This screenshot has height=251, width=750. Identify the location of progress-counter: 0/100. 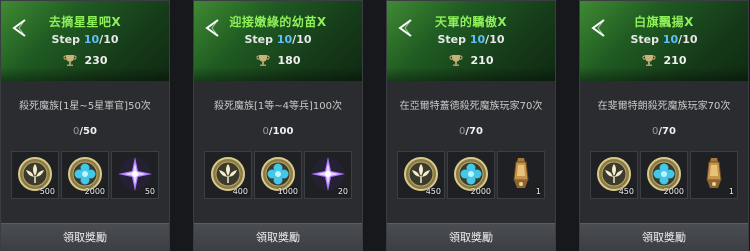
(278, 131).